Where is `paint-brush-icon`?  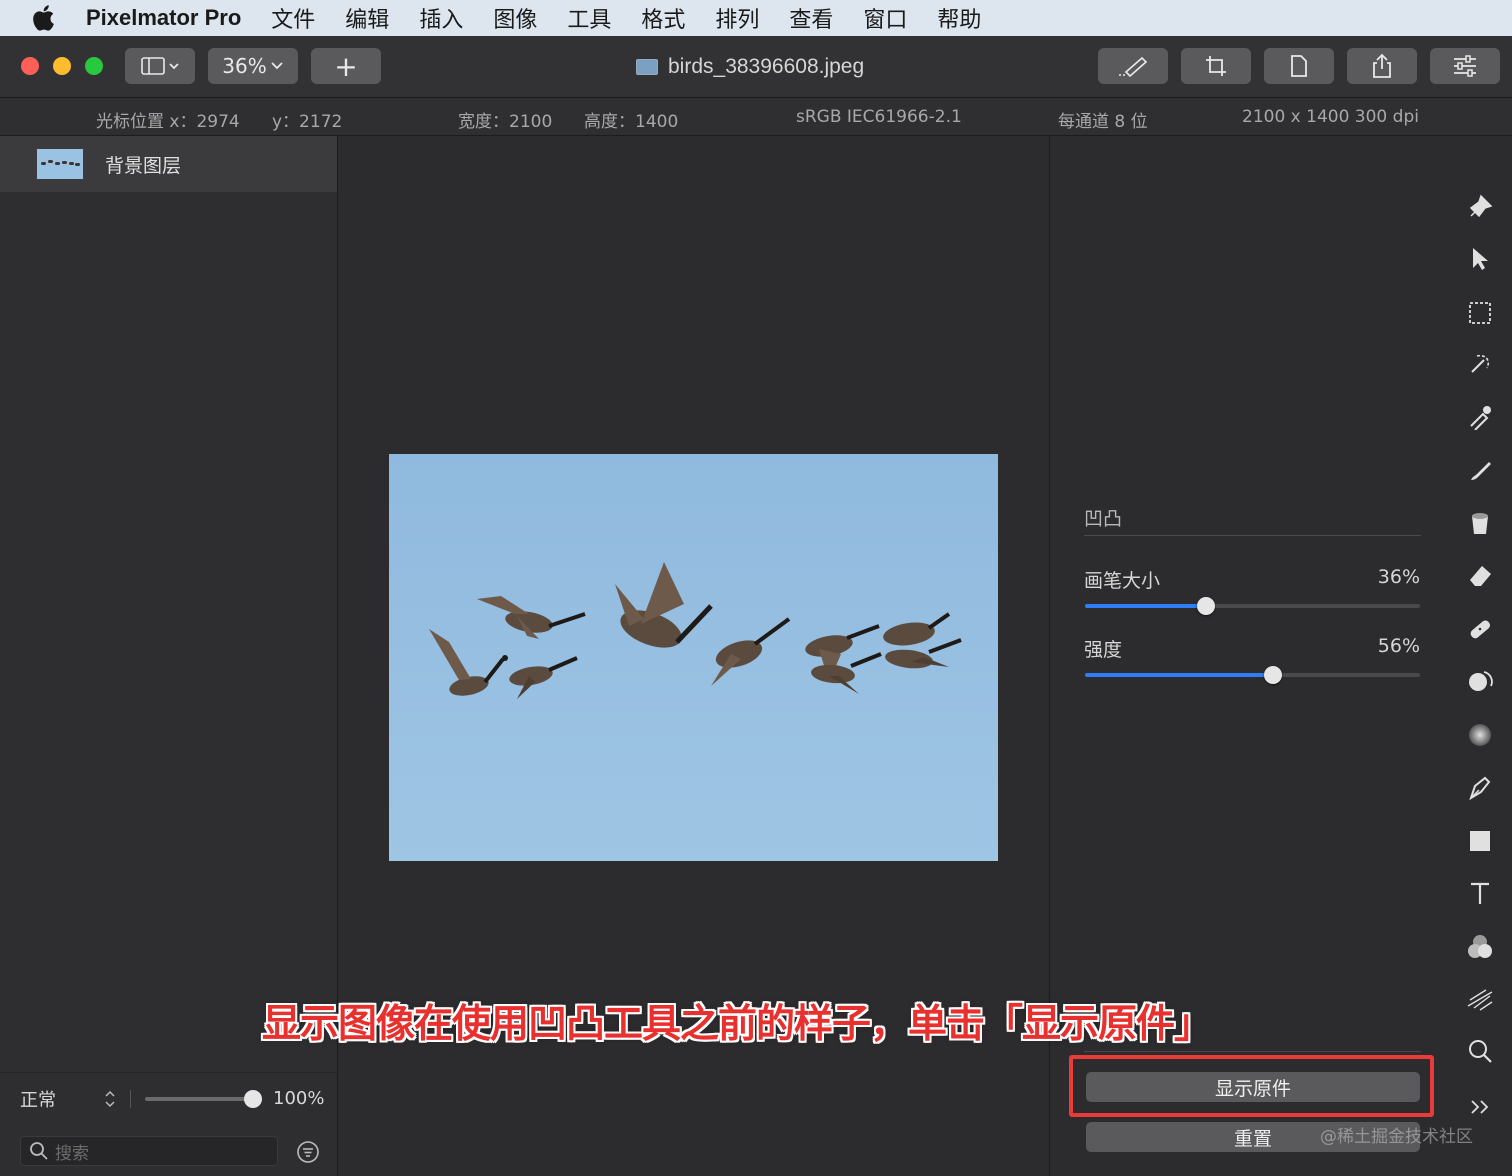 paint-brush-icon is located at coordinates (1133, 67).